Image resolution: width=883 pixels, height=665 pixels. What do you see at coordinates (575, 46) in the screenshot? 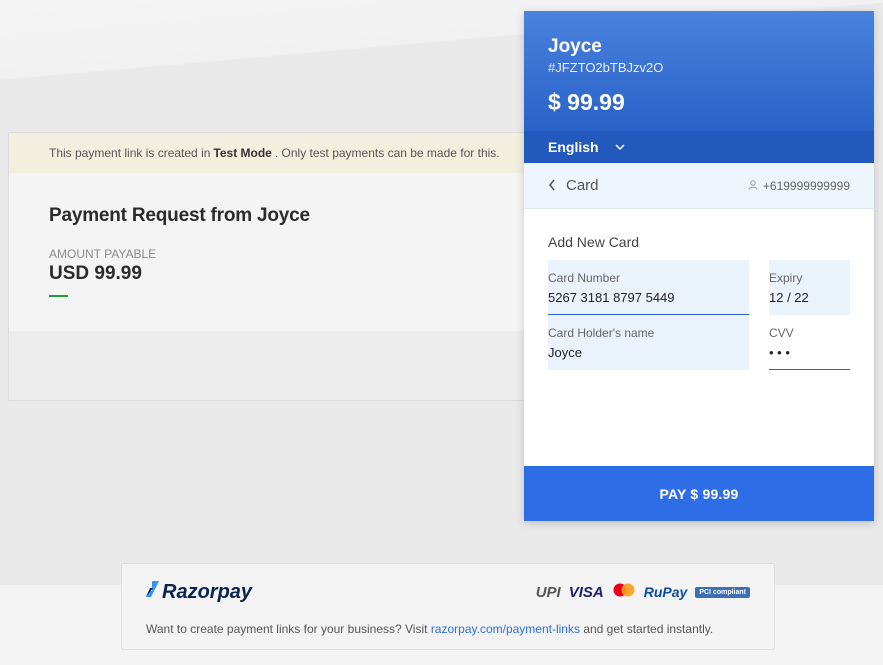
I see `merchant-name: Joyce` at bounding box center [575, 46].